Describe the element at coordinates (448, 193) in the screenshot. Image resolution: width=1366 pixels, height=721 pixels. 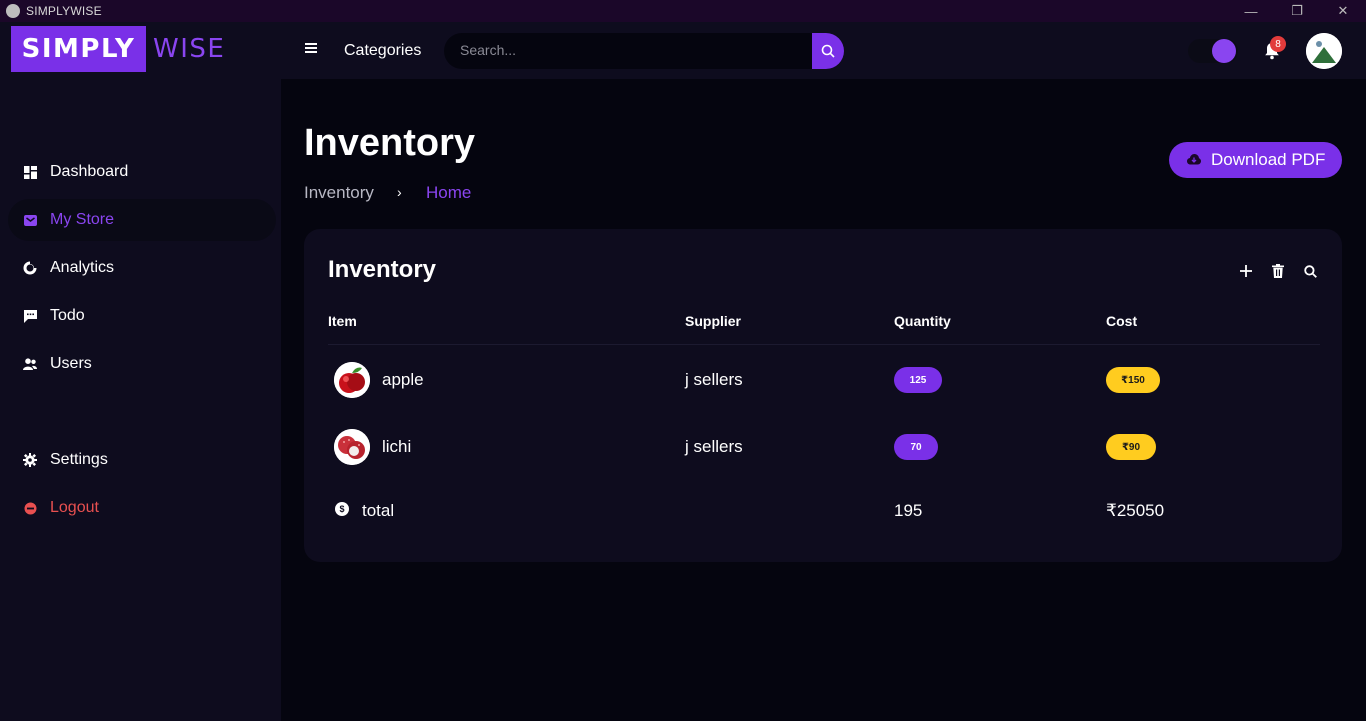
I see `breadcrumb-home: Home` at that location.